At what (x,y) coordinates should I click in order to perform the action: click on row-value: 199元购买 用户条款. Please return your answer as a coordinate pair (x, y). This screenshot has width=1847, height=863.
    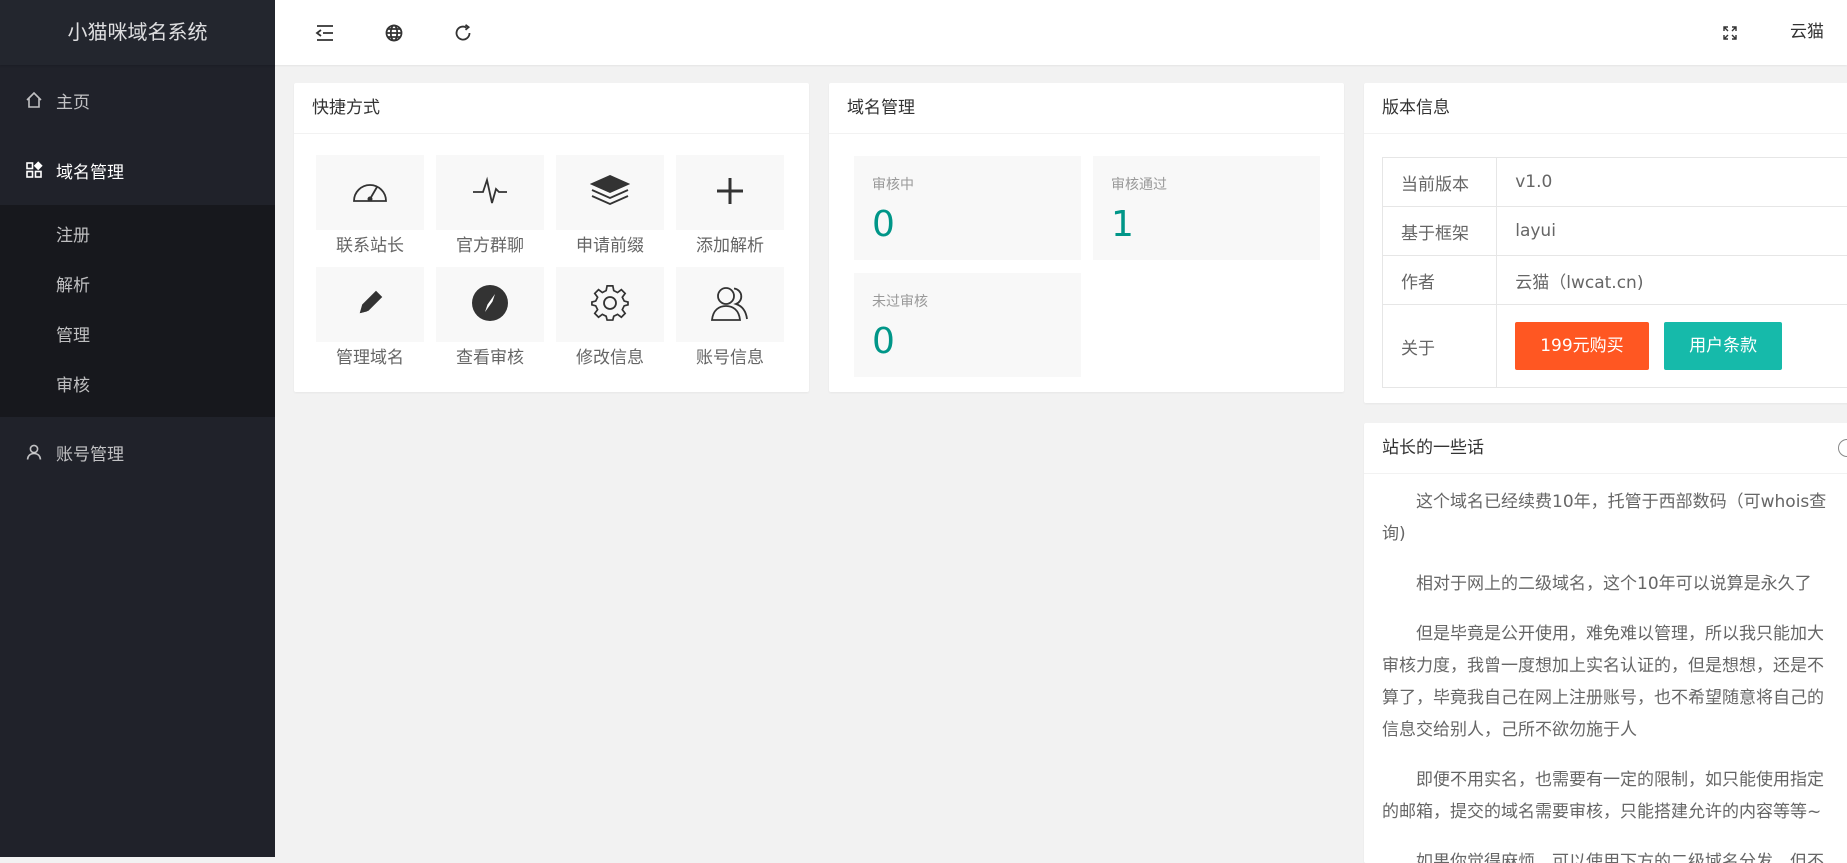
    Looking at the image, I should click on (1672, 346).